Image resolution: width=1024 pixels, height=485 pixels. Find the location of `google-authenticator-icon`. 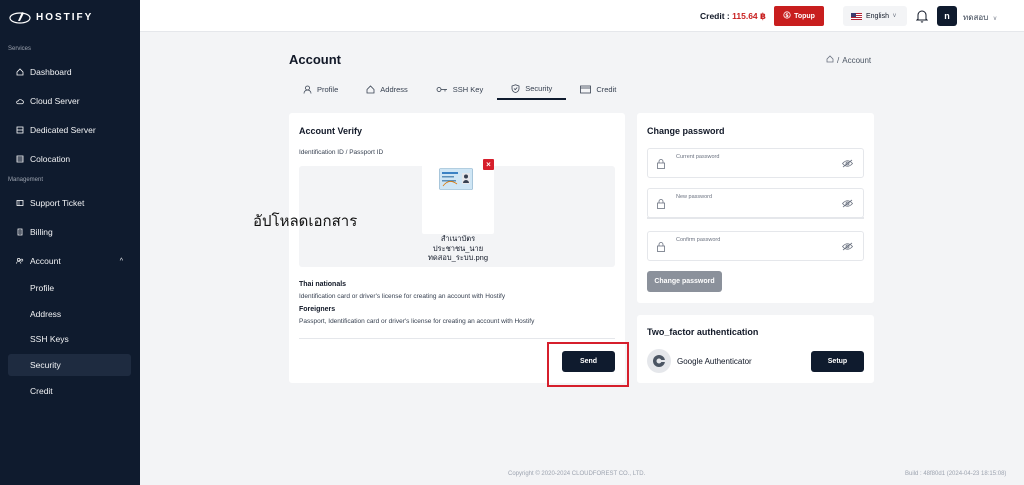

google-authenticator-icon is located at coordinates (659, 361).